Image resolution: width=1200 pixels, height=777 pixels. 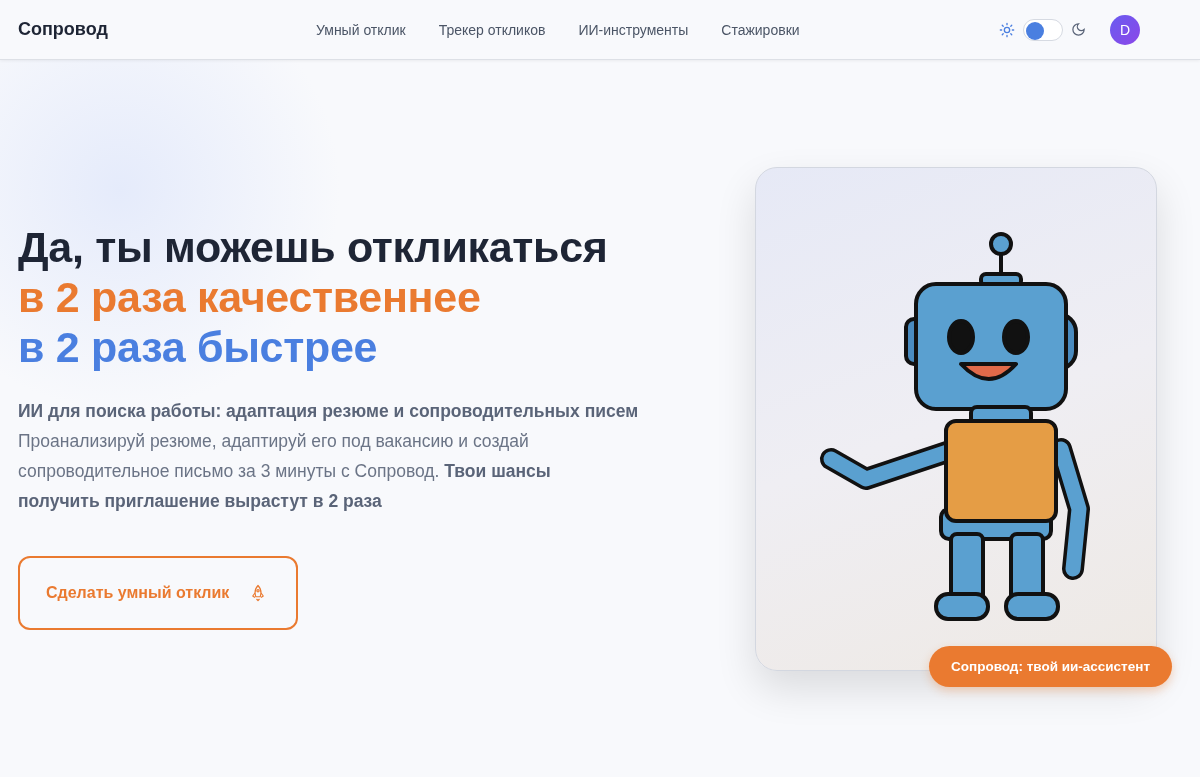 I want to click on theme-toggle, so click(x=1043, y=29).